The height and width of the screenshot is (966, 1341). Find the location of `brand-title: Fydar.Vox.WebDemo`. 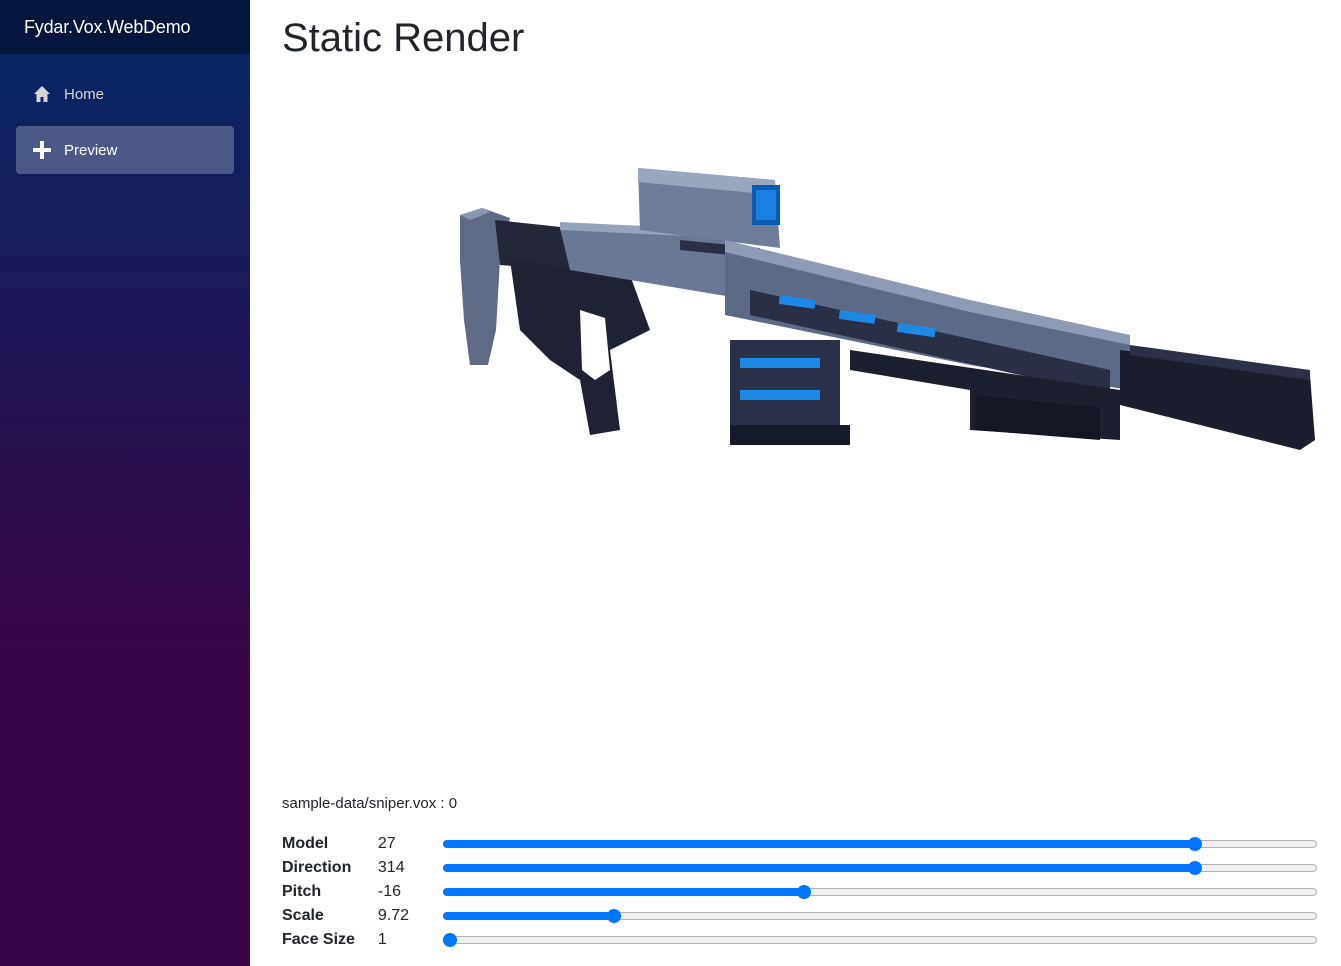

brand-title: Fydar.Vox.WebDemo is located at coordinates (125, 27).